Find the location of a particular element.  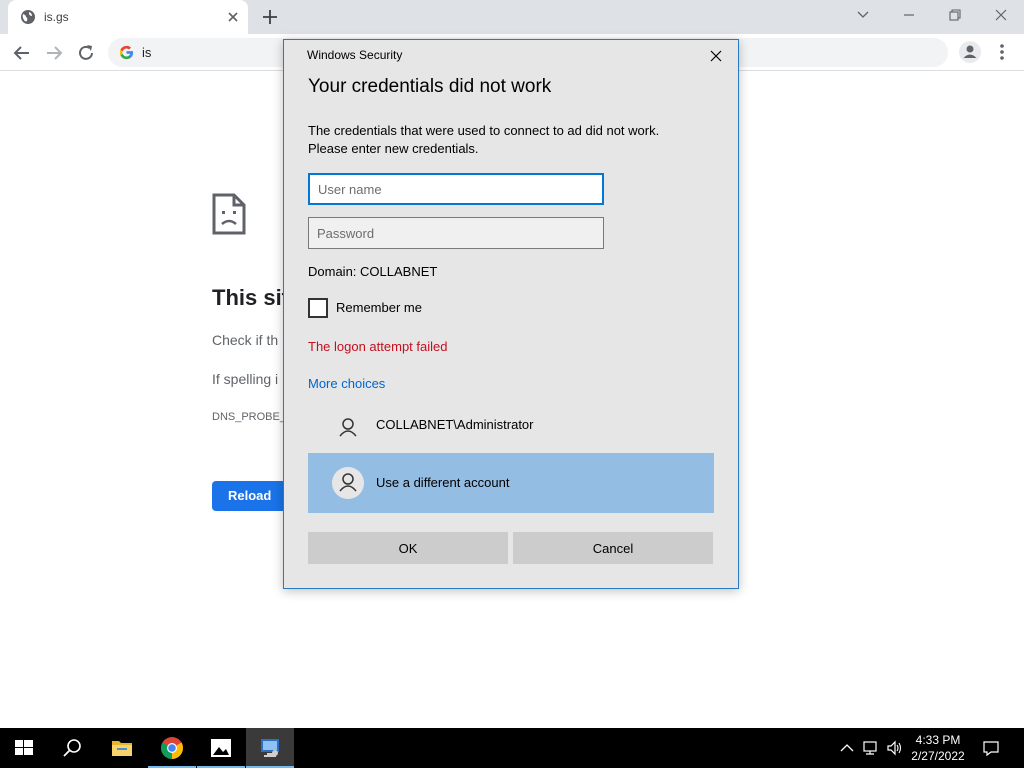

photos-icon is located at coordinates (221, 748).